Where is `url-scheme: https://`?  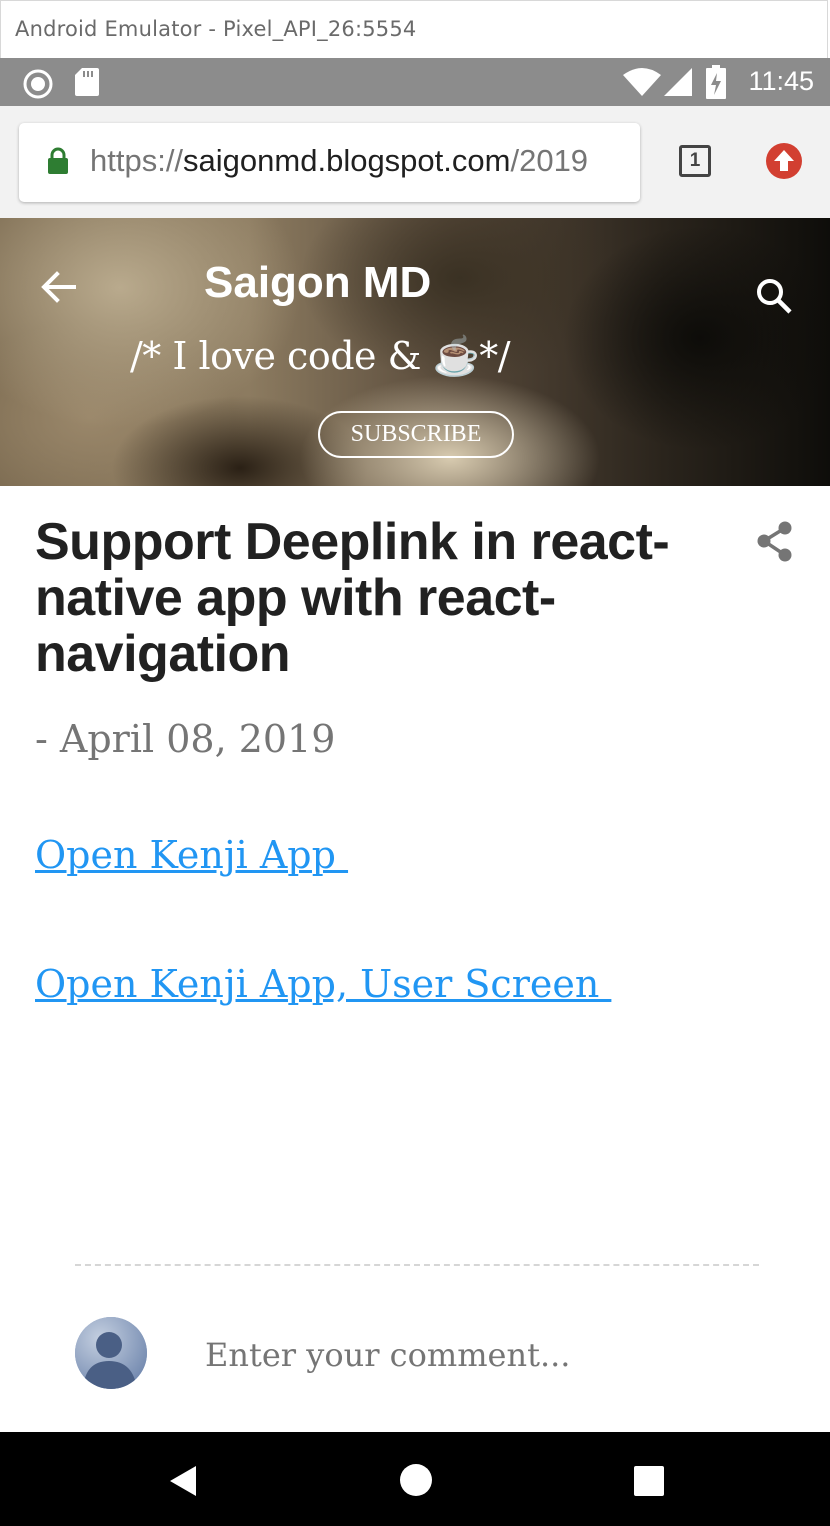
url-scheme: https:// is located at coordinates (137, 160).